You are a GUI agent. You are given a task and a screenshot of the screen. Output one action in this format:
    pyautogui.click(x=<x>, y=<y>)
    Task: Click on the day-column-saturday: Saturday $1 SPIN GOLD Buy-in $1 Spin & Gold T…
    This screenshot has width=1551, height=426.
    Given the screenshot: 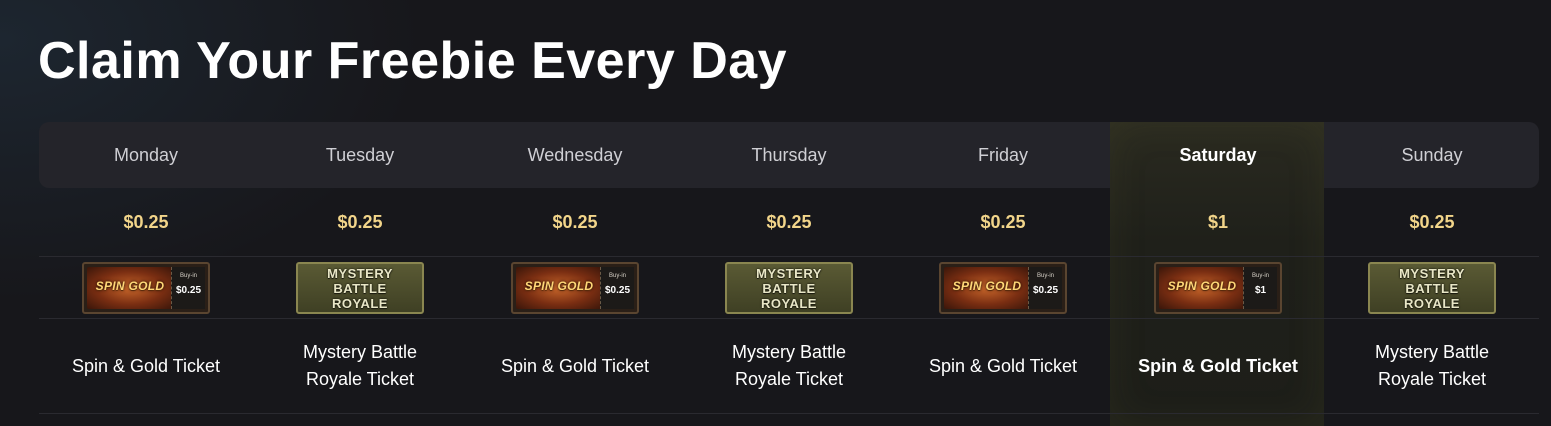 What is the action you would take?
    pyautogui.click(x=1218, y=274)
    